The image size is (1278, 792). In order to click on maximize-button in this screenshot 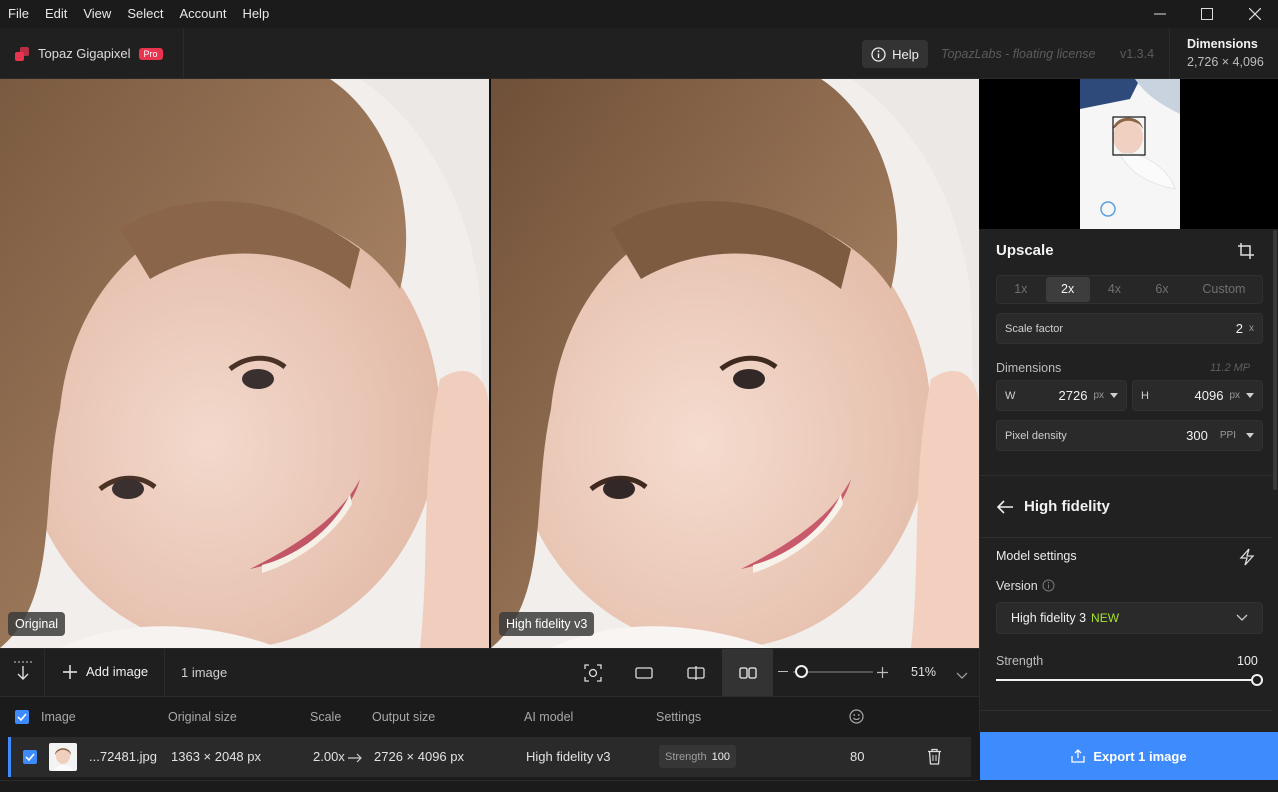, I will do `click(1207, 14)`.